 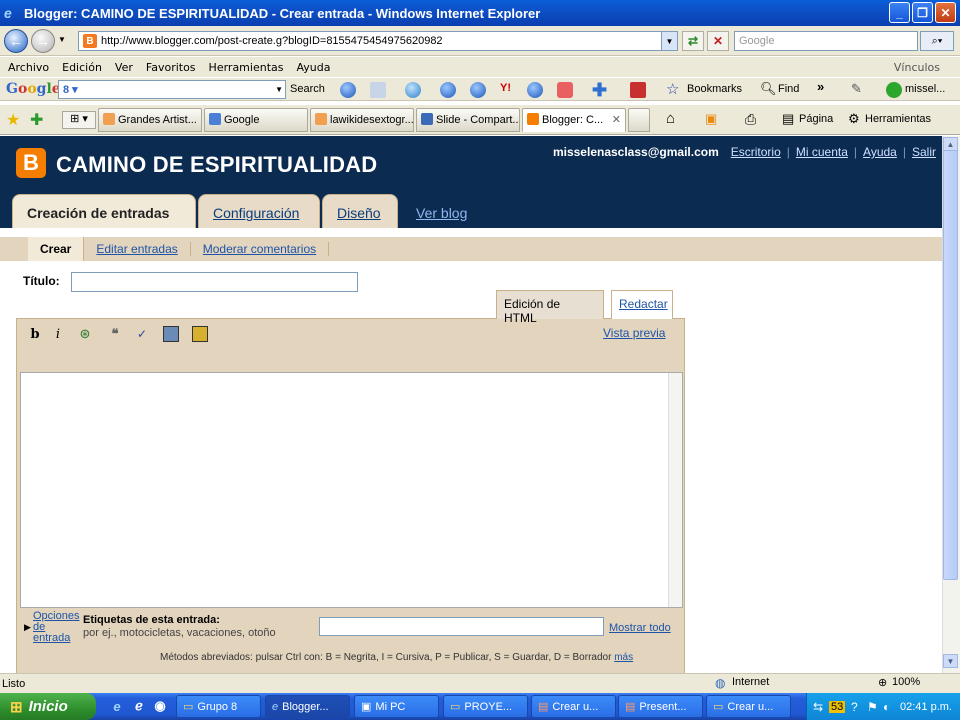 I want to click on help-link: Ayuda, so click(x=880, y=152).